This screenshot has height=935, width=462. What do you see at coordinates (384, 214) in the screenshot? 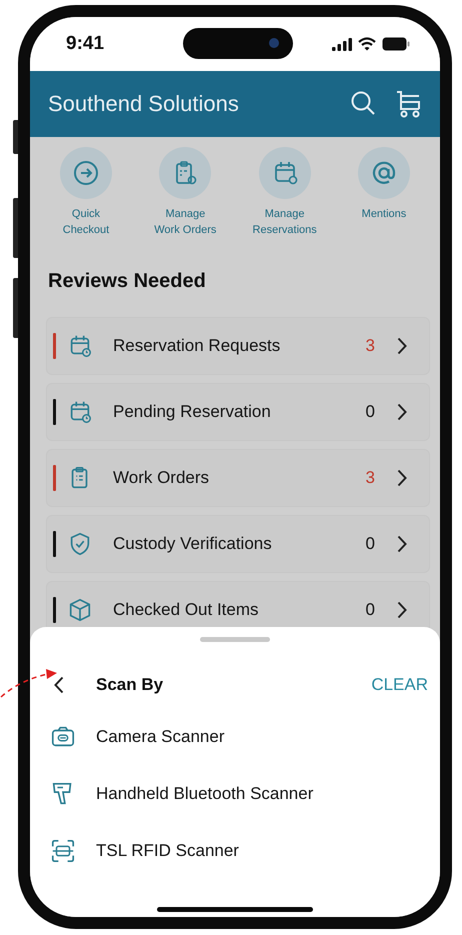
I see `quick-action-label: Mentions` at bounding box center [384, 214].